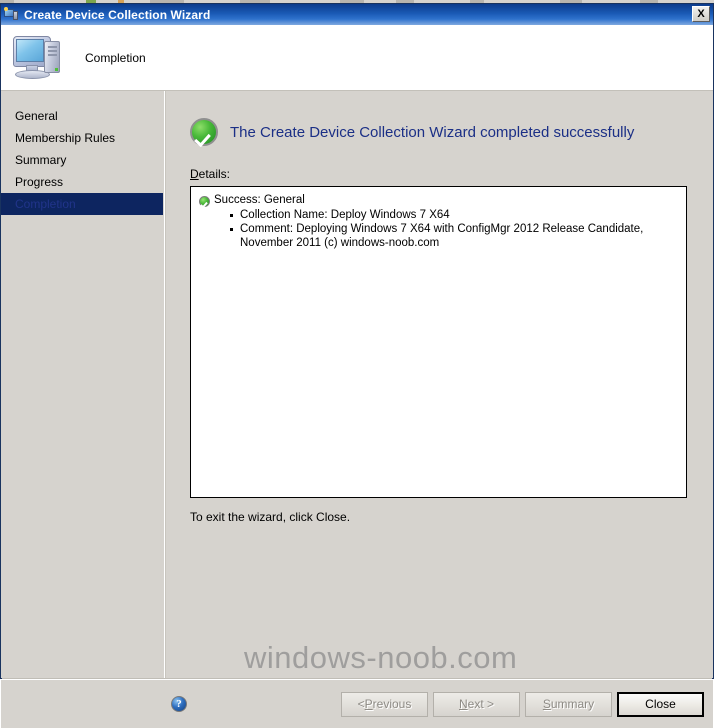 The width and height of the screenshot is (714, 728). I want to click on previous-button-label-prefix: <, so click(361, 704).